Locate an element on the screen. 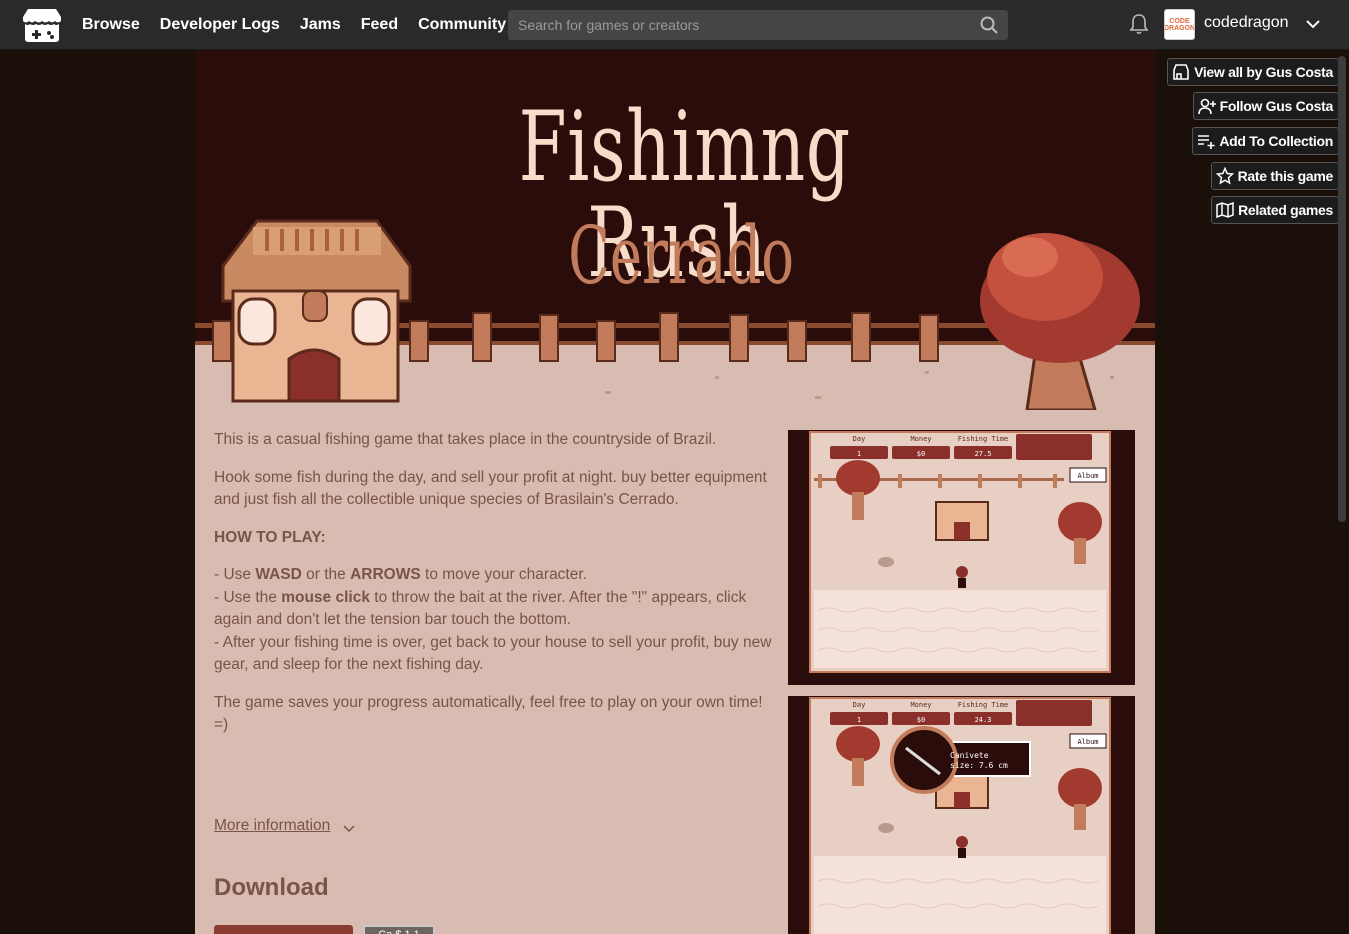 The height and width of the screenshot is (934, 1349). avatar: CODE DRAGON is located at coordinates (1179, 24).